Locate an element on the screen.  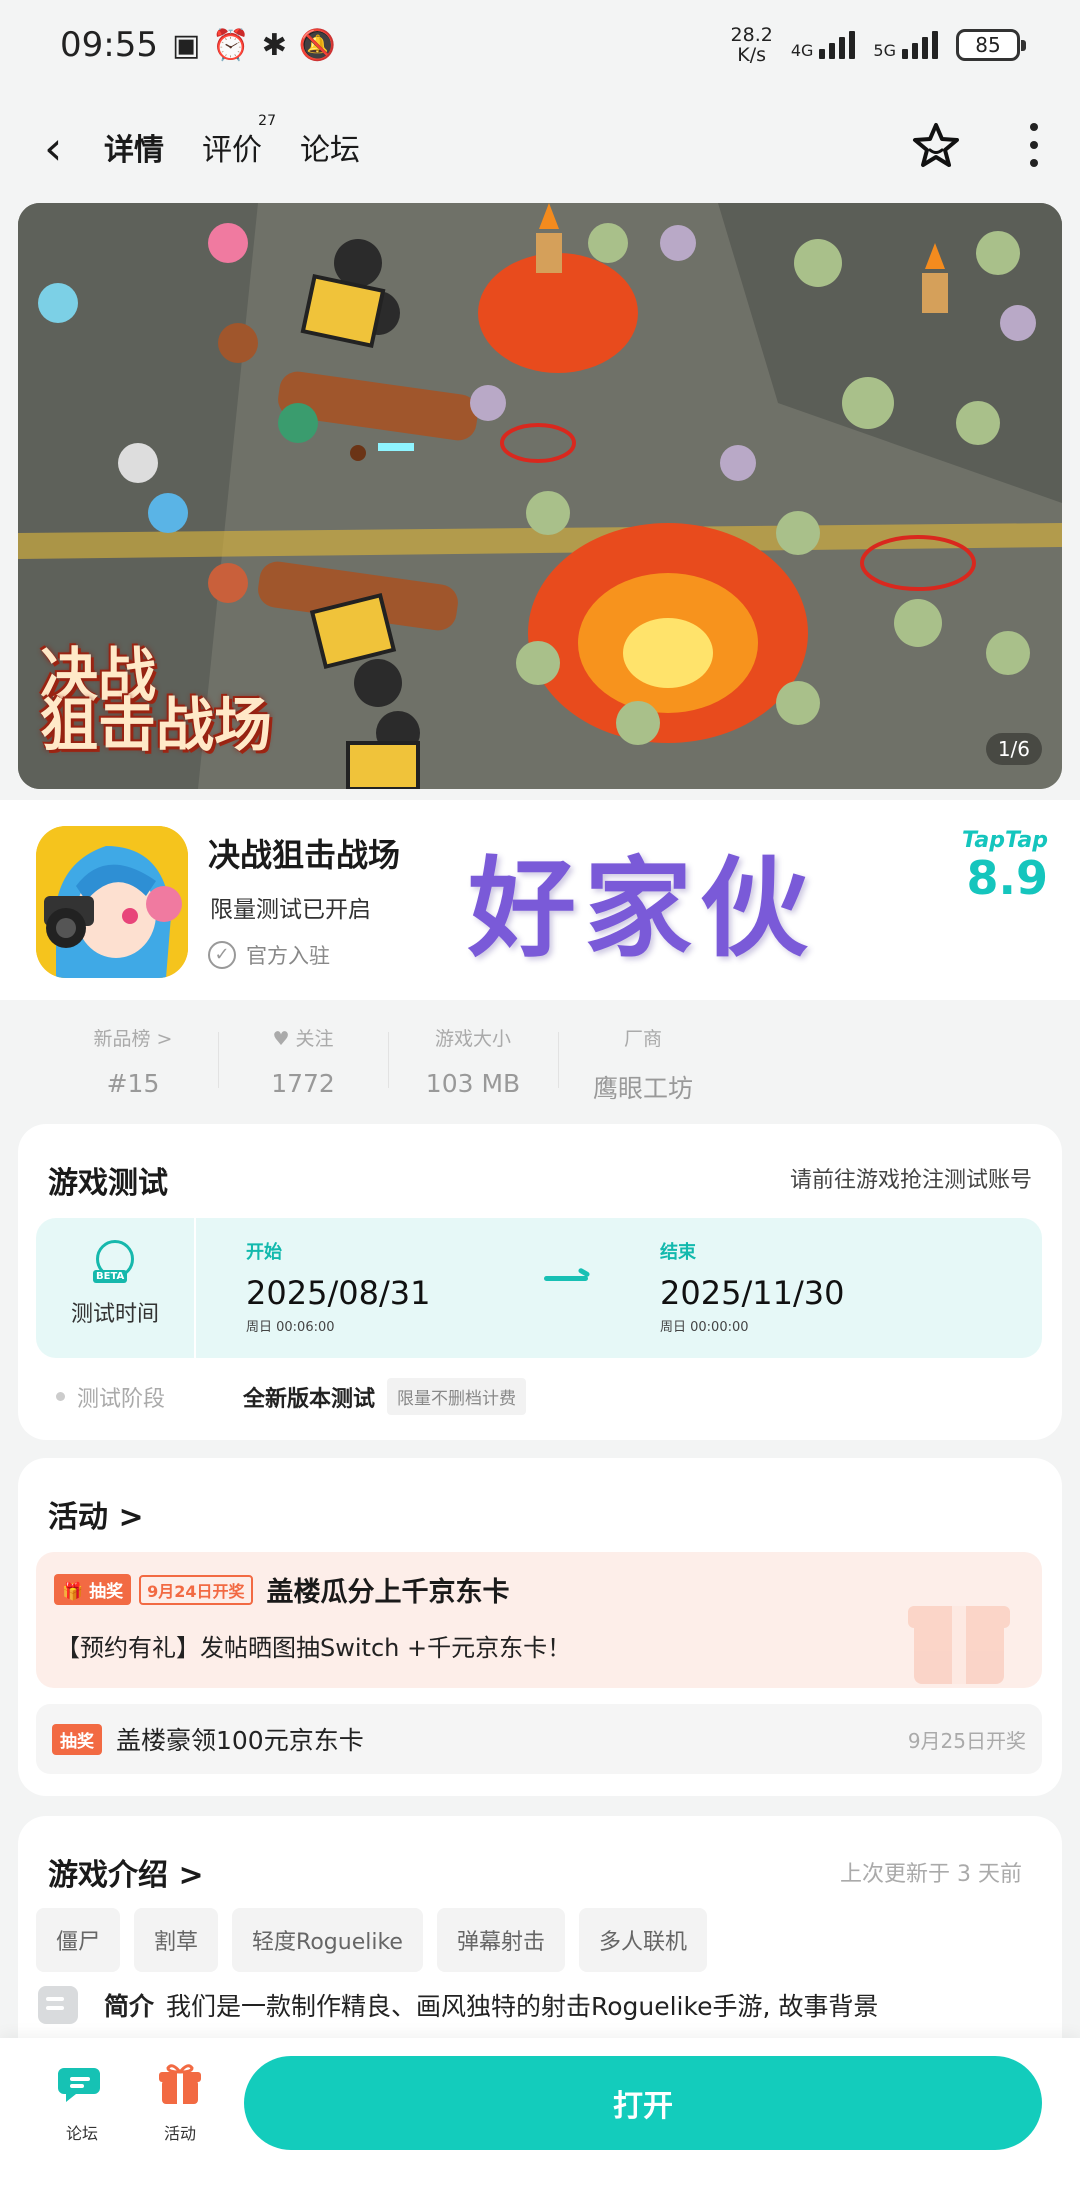
tag-chip: 割草 is located at coordinates (176, 1940).